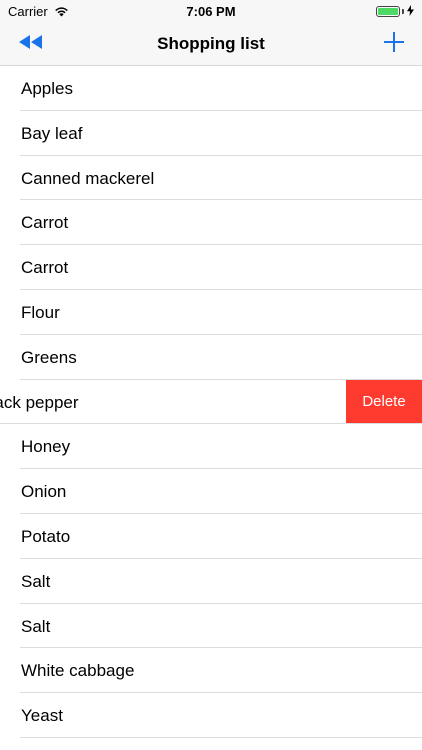  What do you see at coordinates (44, 492) in the screenshot?
I see `item-label: Onion` at bounding box center [44, 492].